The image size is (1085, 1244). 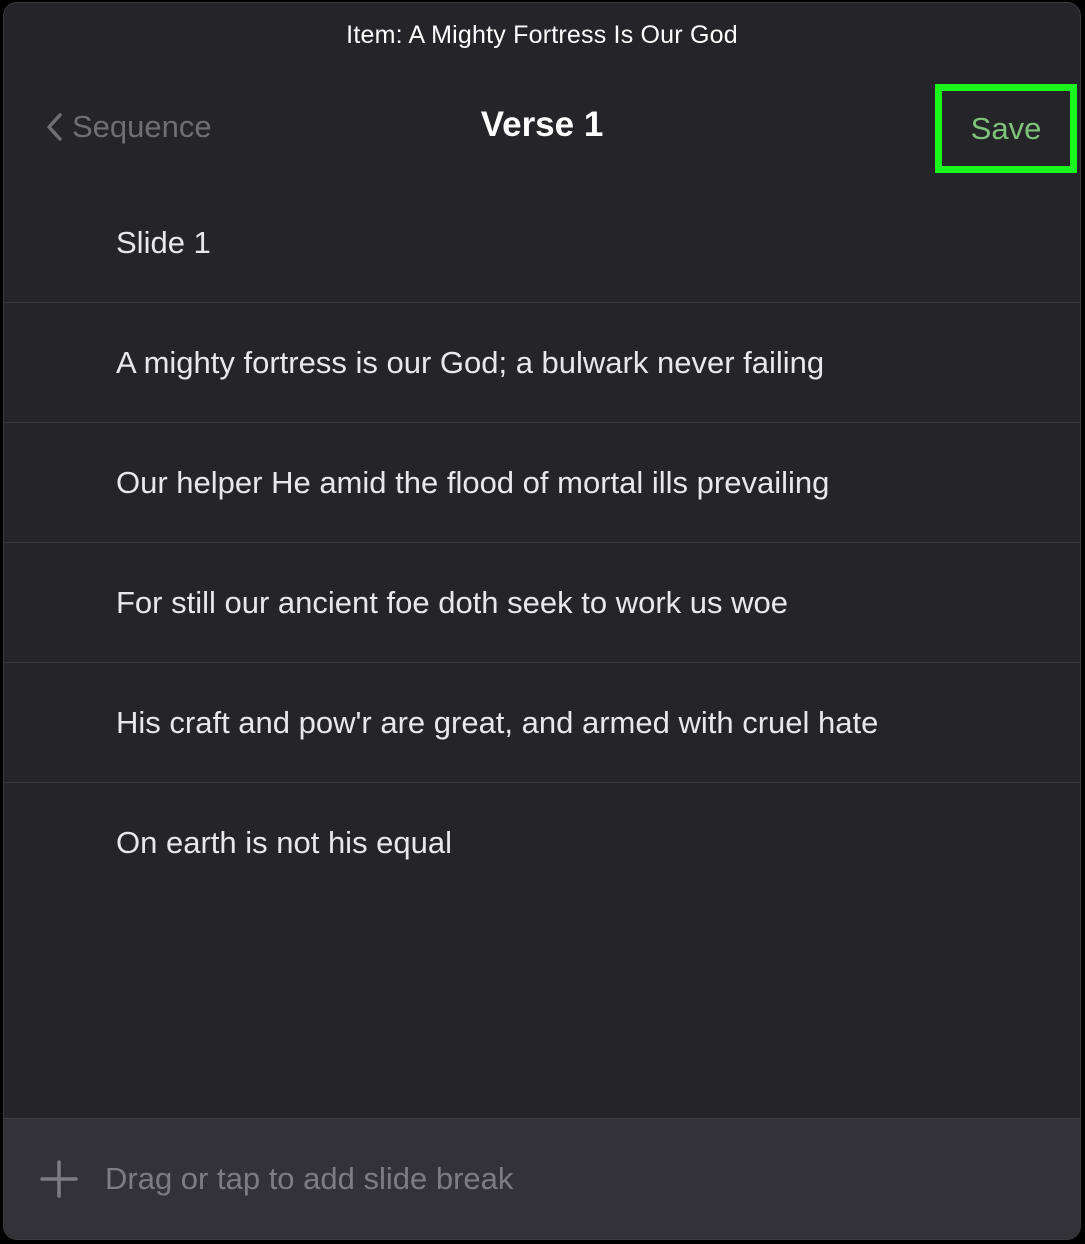 What do you see at coordinates (542, 35) in the screenshot?
I see `item-title: Item: A Mighty Fortress Is Our God` at bounding box center [542, 35].